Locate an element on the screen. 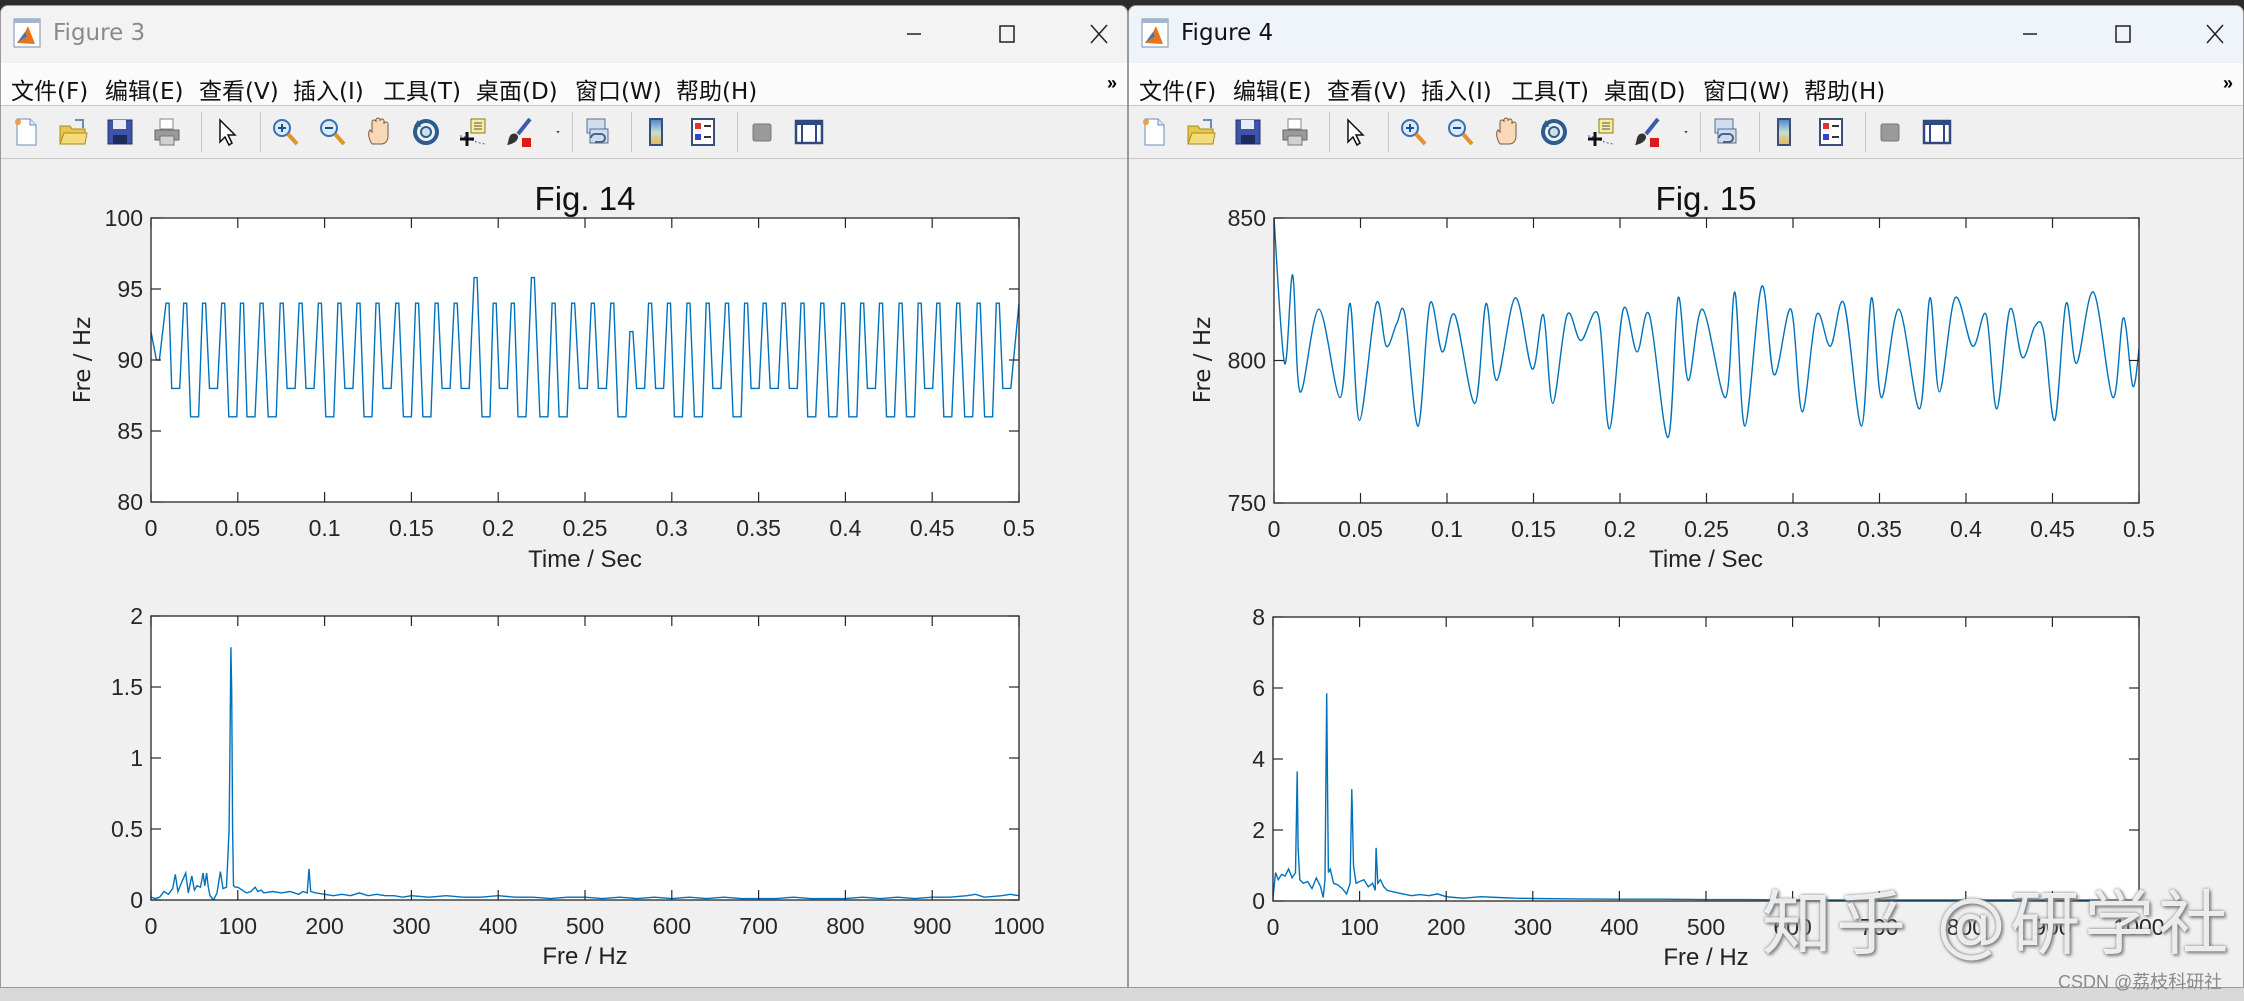 The width and height of the screenshot is (2244, 1001). y-tick-label: 0.5 is located at coordinates (127, 829).